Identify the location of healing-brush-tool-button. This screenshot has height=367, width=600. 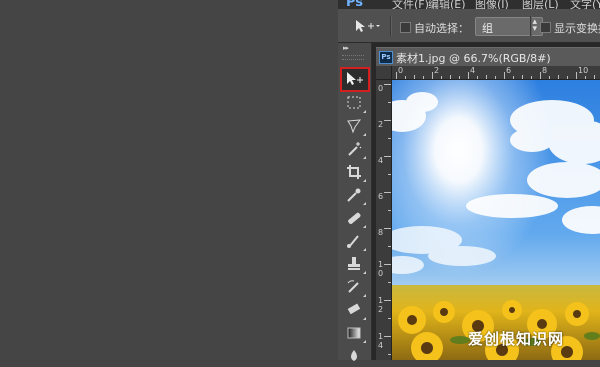
(355, 218).